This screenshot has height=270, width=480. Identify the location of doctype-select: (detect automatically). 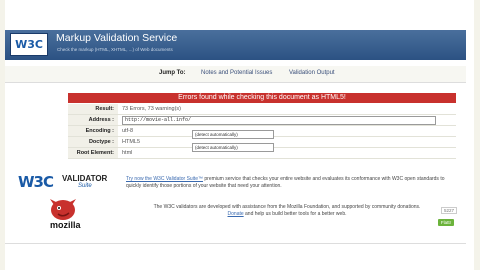
(233, 147).